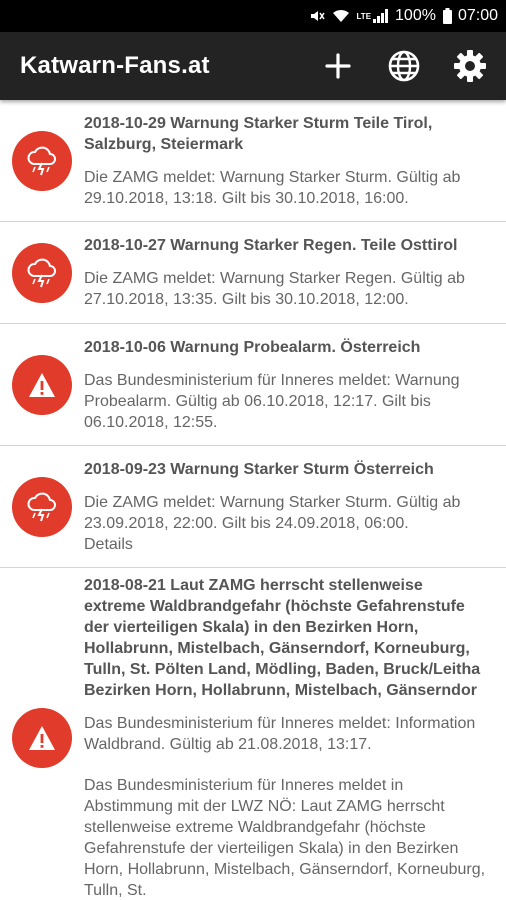 Image resolution: width=506 pixels, height=900 pixels. What do you see at coordinates (415, 15) in the screenshot?
I see `battery-percent: 100%` at bounding box center [415, 15].